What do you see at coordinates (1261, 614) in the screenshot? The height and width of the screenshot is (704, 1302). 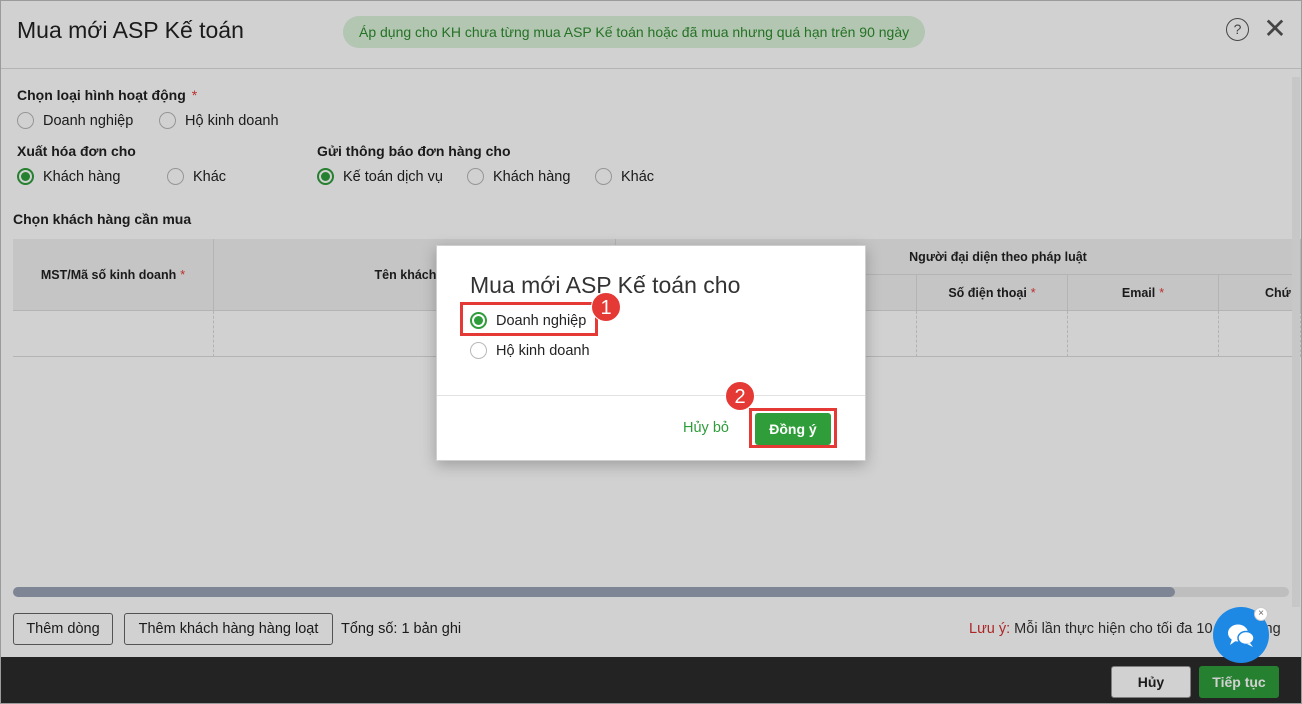 I see `chat-close-icon: ×` at bounding box center [1261, 614].